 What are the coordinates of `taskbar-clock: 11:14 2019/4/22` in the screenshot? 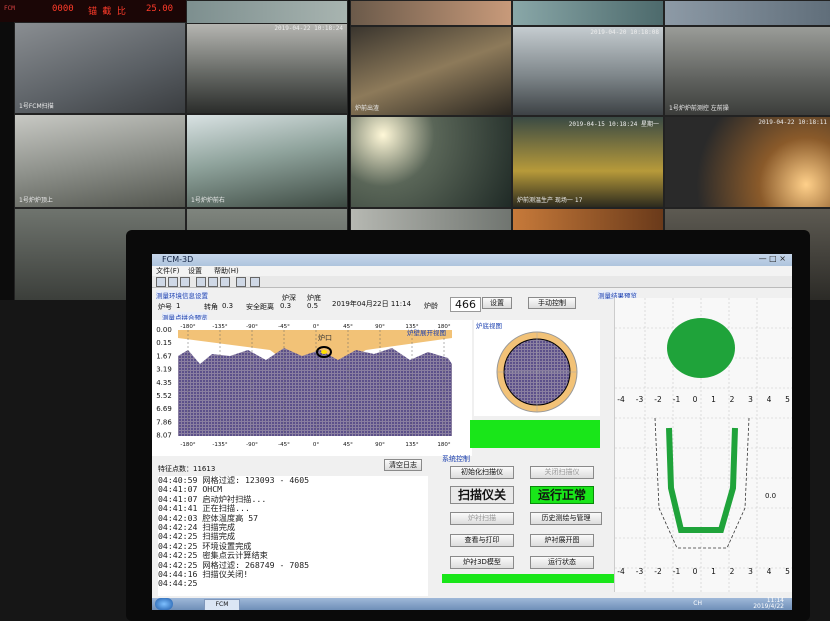 It's located at (768, 604).